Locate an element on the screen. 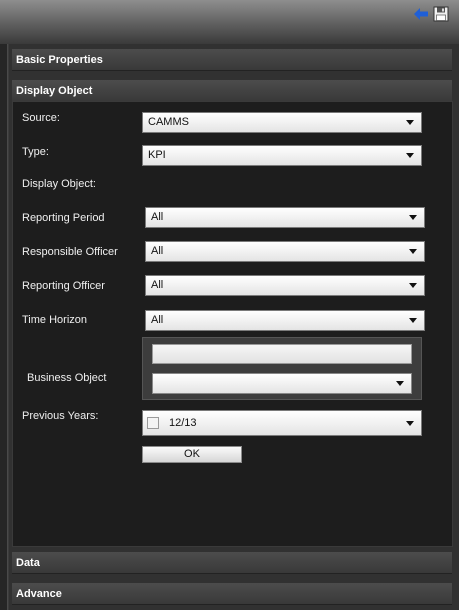 This screenshot has height=610, width=459. responsible-officer-value: All is located at coordinates (157, 251).